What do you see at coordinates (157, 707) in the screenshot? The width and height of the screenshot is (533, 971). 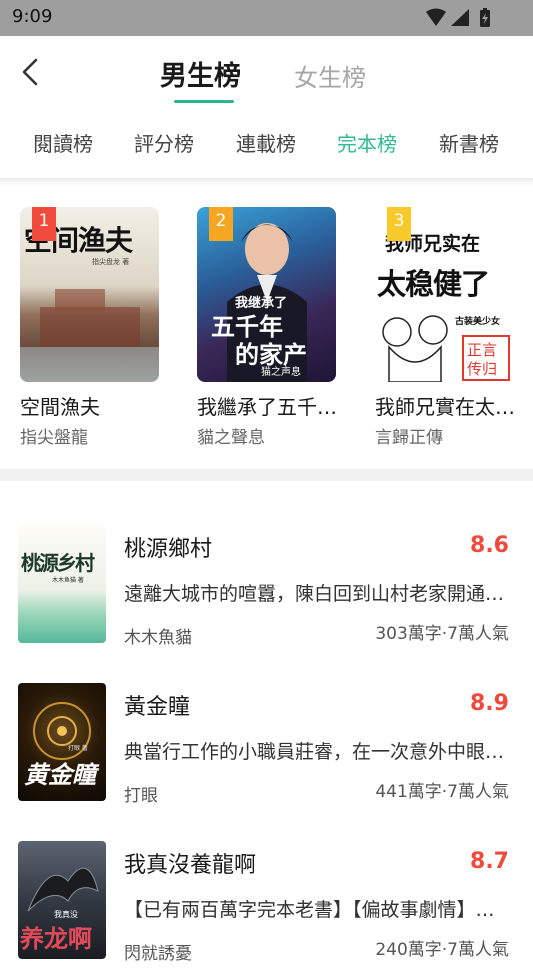 I see `book-title: 黃金瞳` at bounding box center [157, 707].